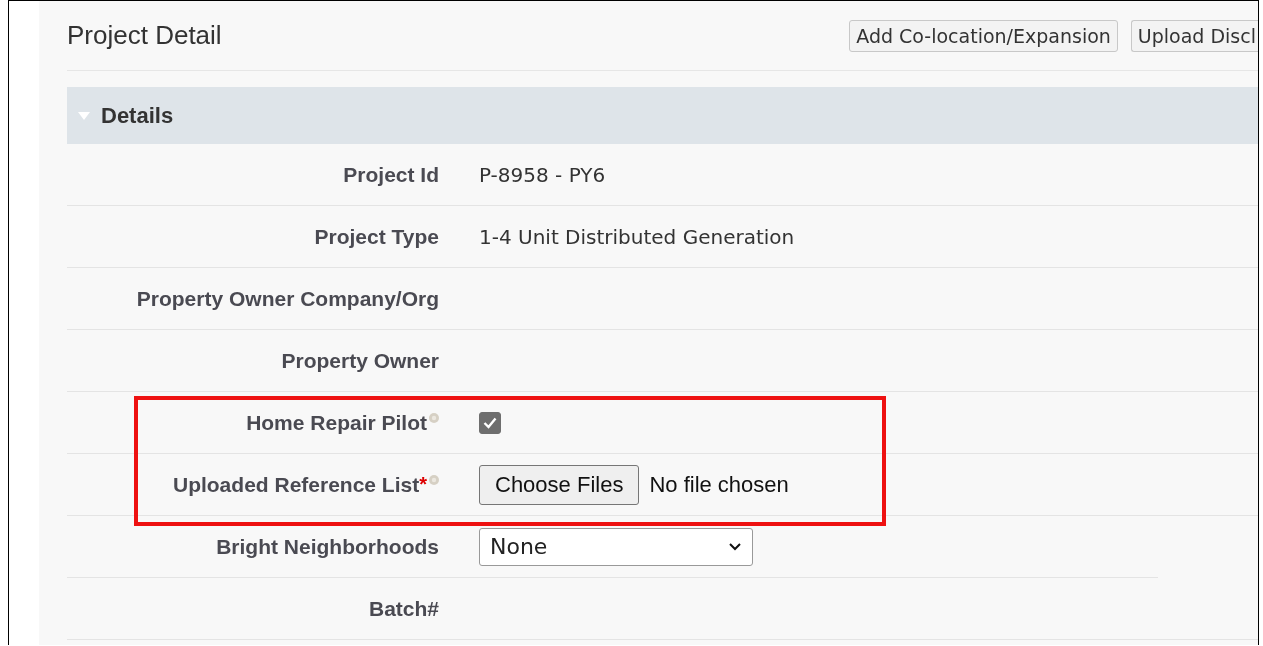  I want to click on field-label: Batch#, so click(403, 608).